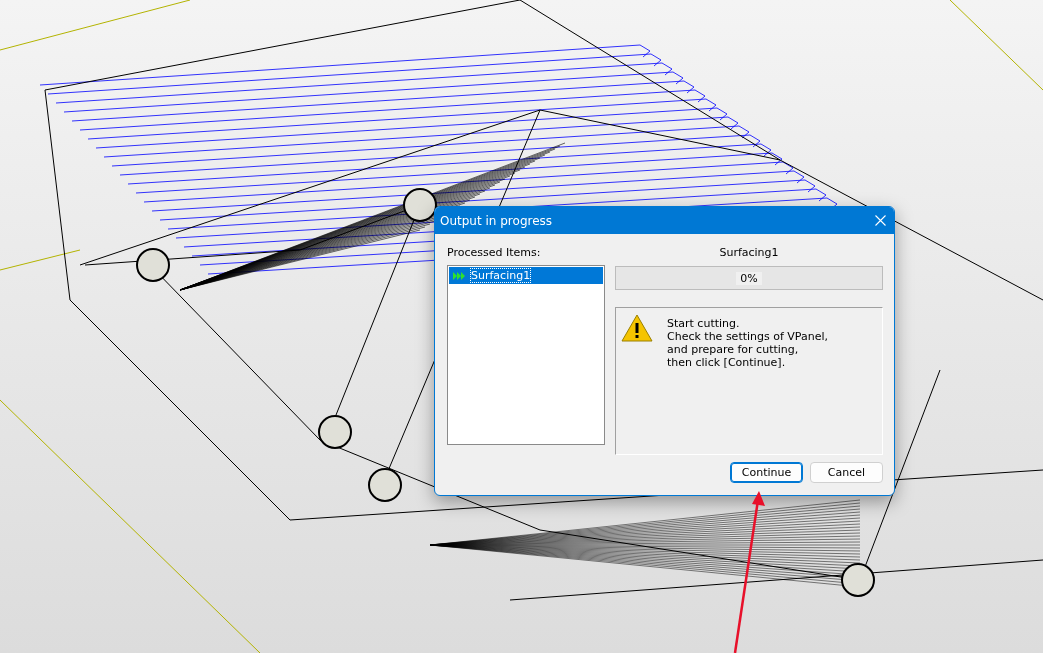  Describe the element at coordinates (749, 252) in the screenshot. I see `current-item-label: Surfacing1` at that location.